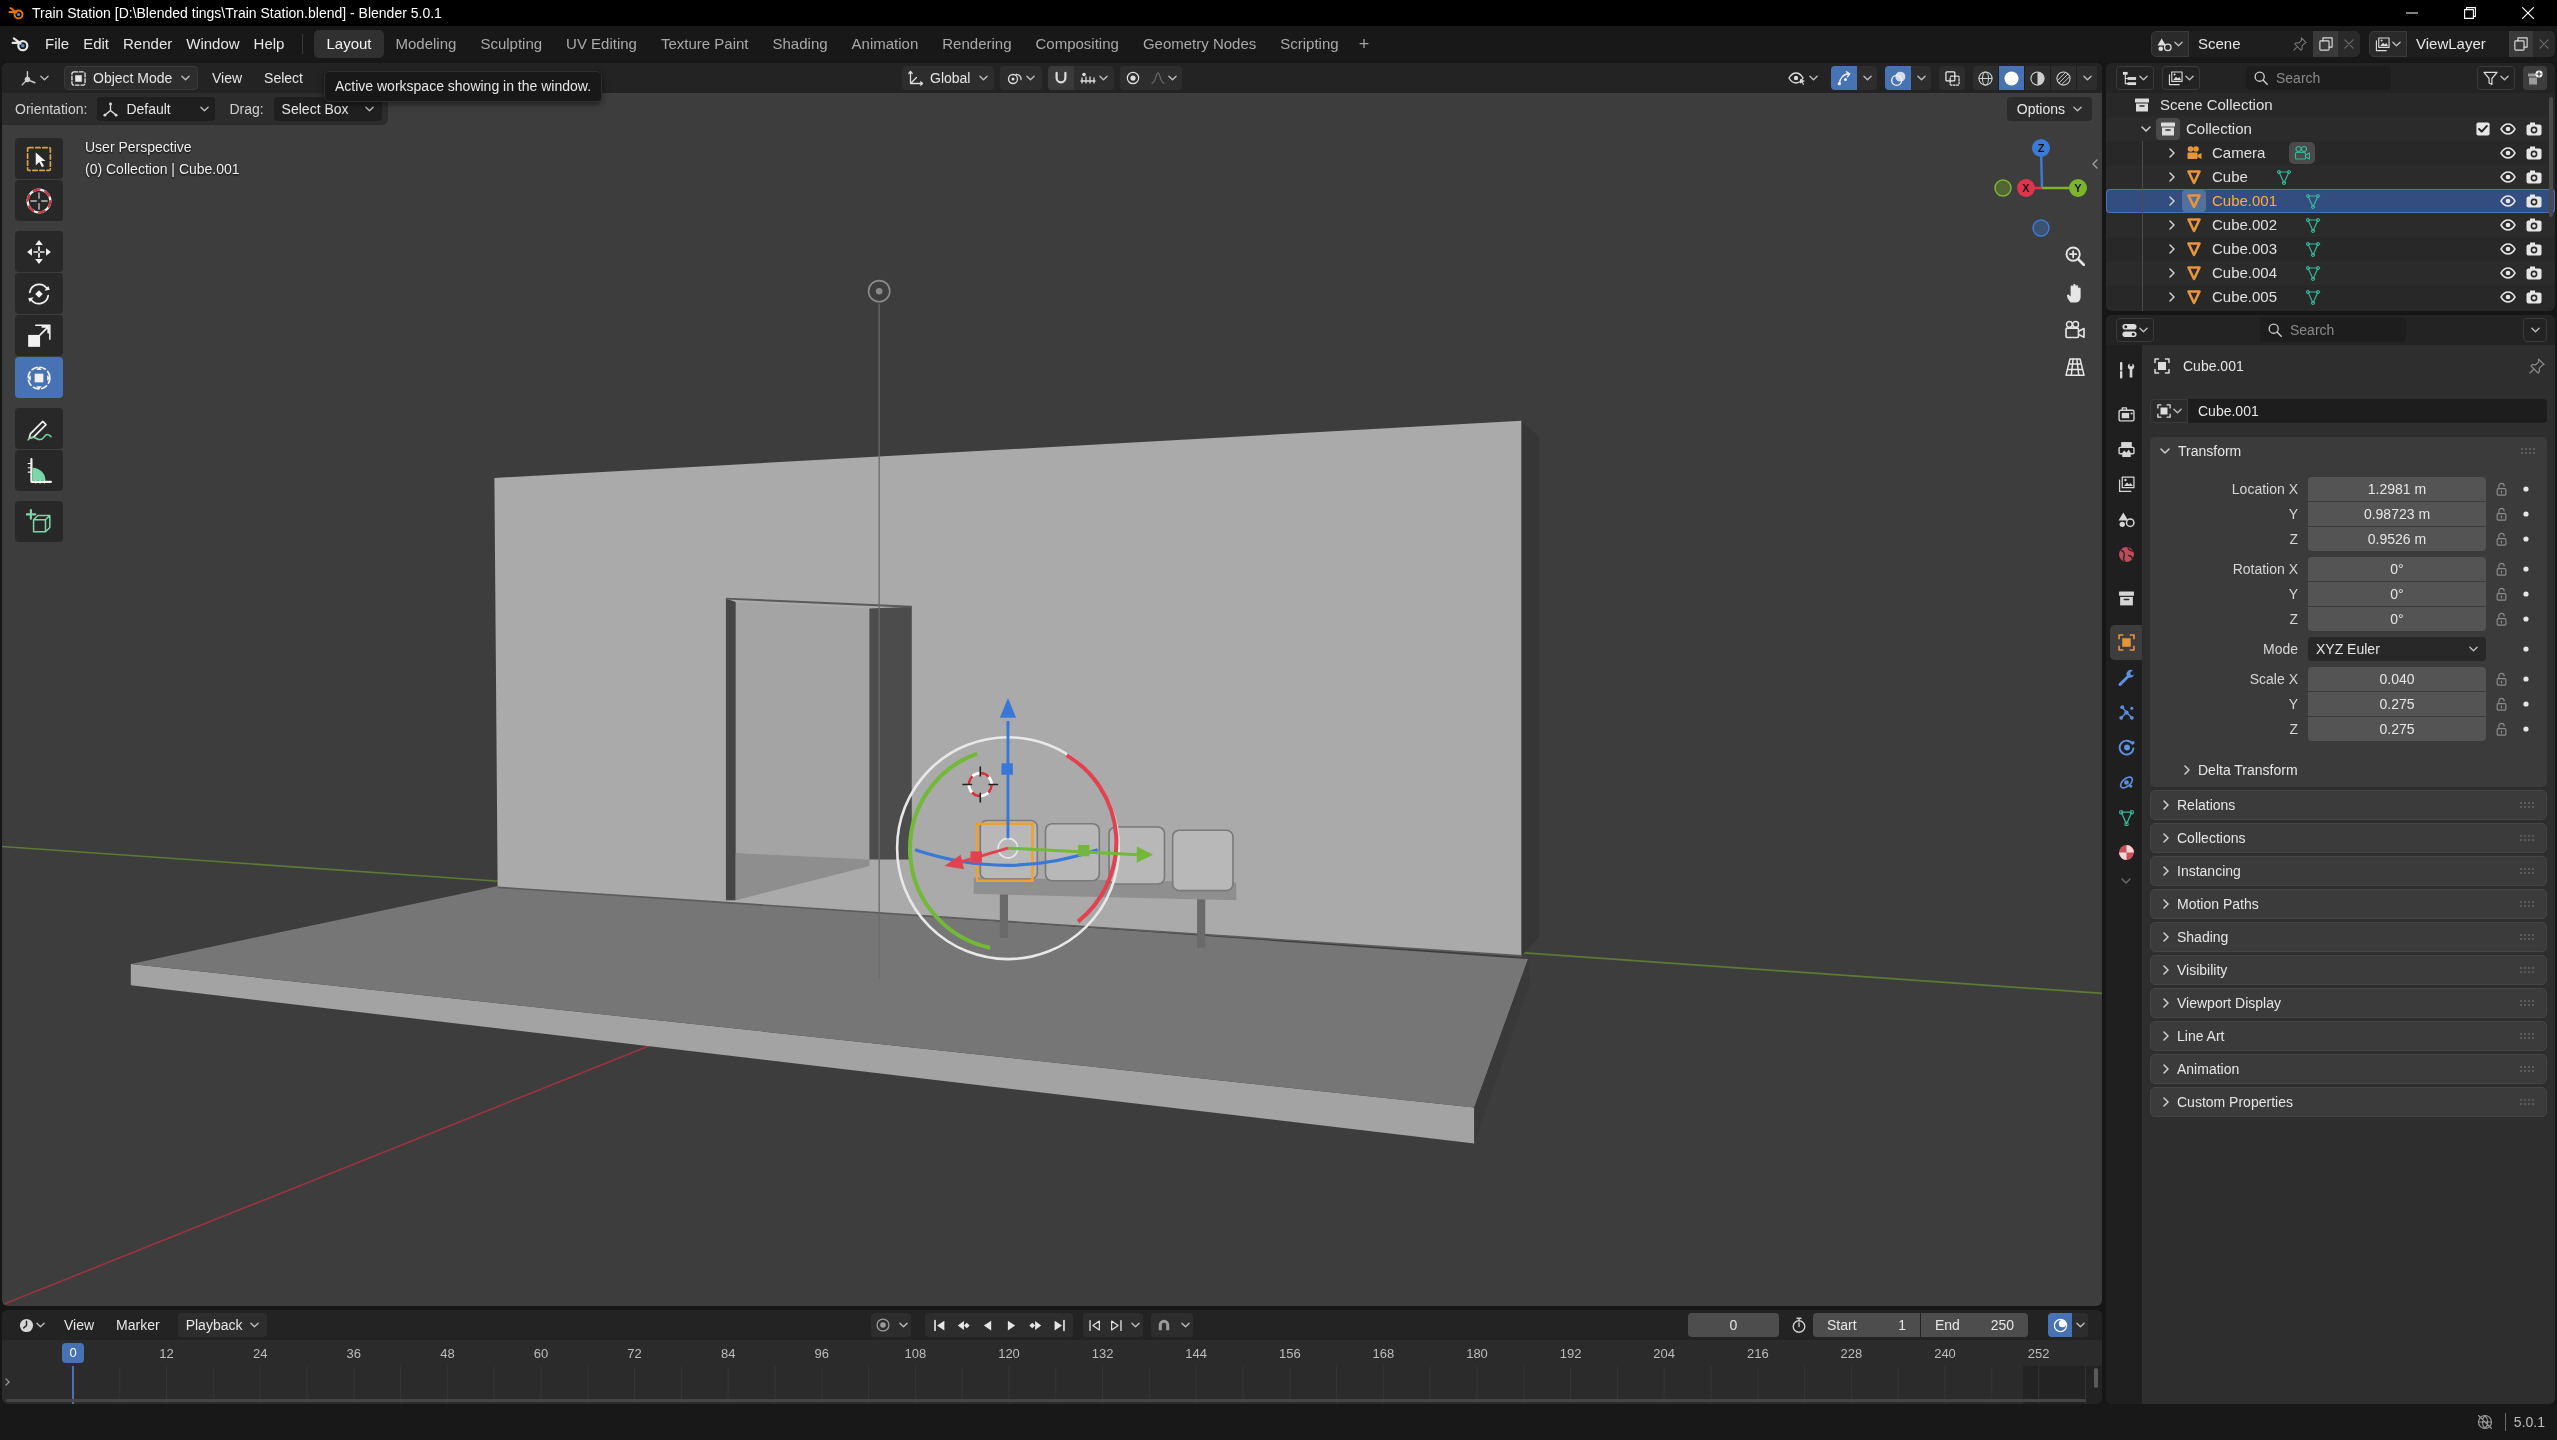 The image size is (2557, 1440). Describe the element at coordinates (1024, 829) in the screenshot. I see `transform-gizmo` at that location.